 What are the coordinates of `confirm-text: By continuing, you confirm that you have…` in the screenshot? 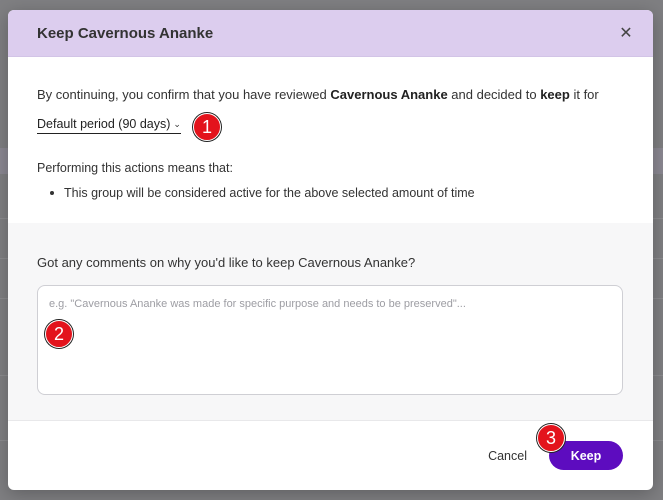 It's located at (330, 95).